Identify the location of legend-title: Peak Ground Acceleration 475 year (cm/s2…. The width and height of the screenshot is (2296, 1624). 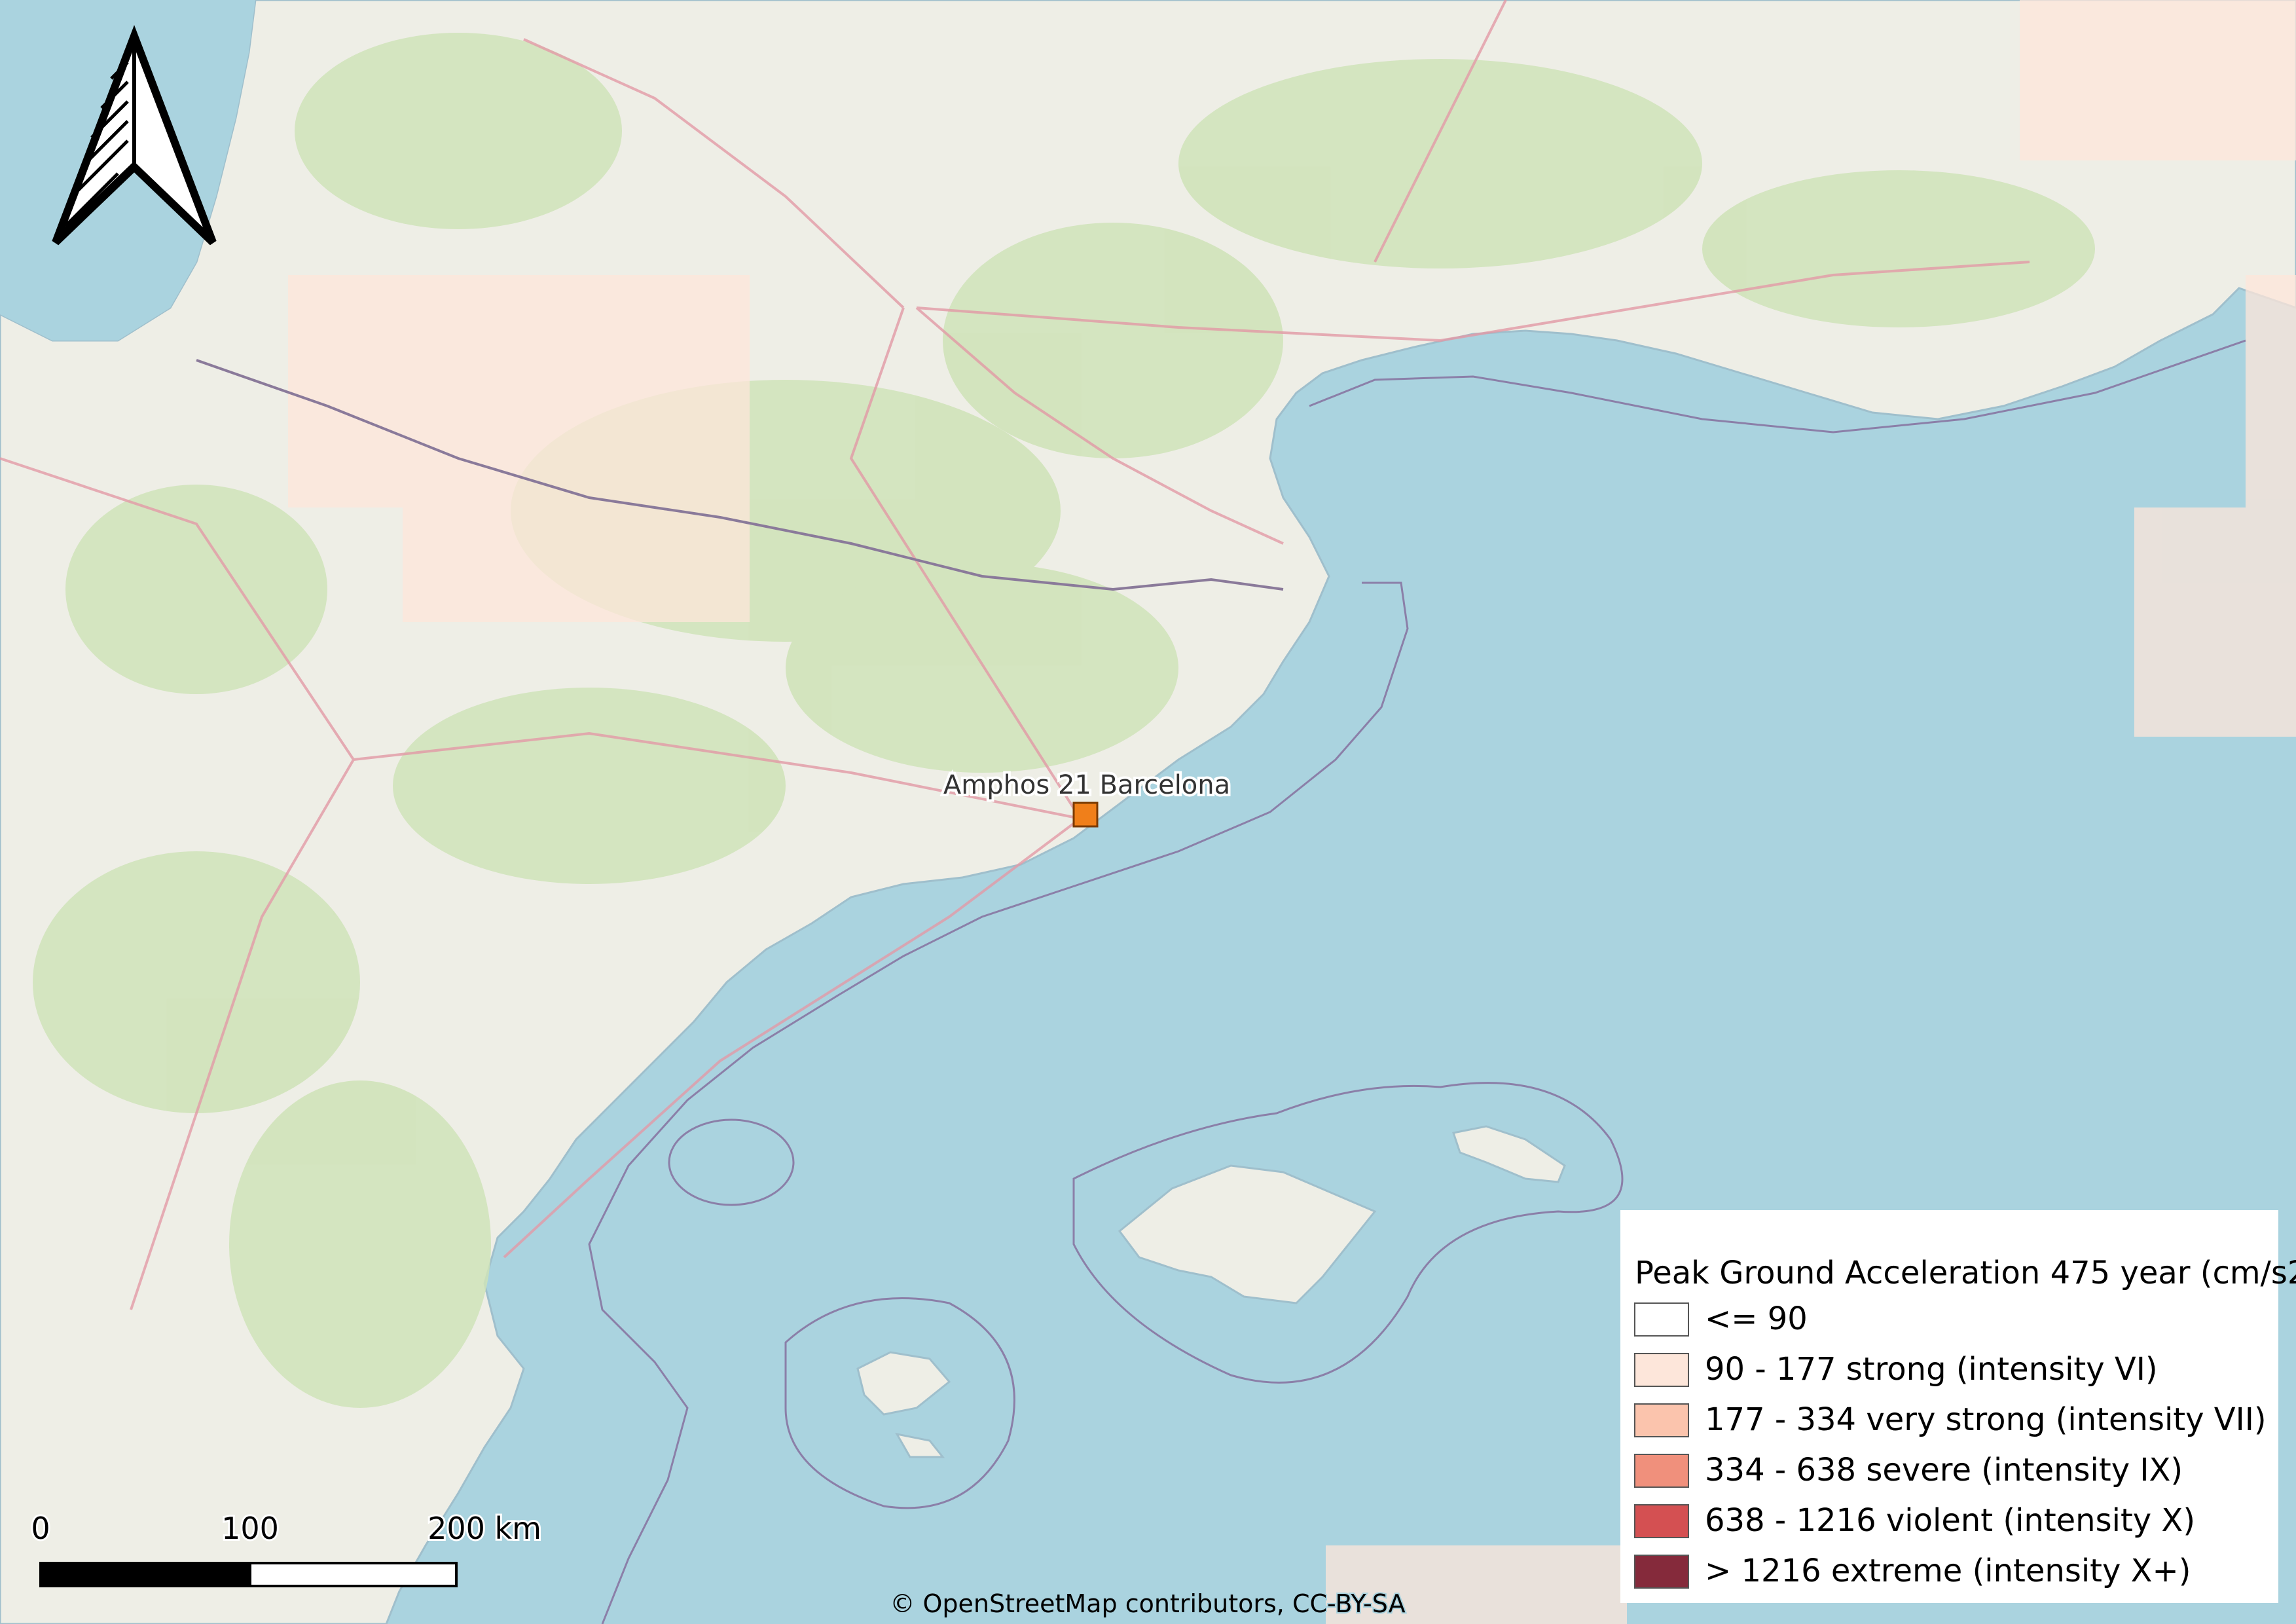
(1965, 1273).